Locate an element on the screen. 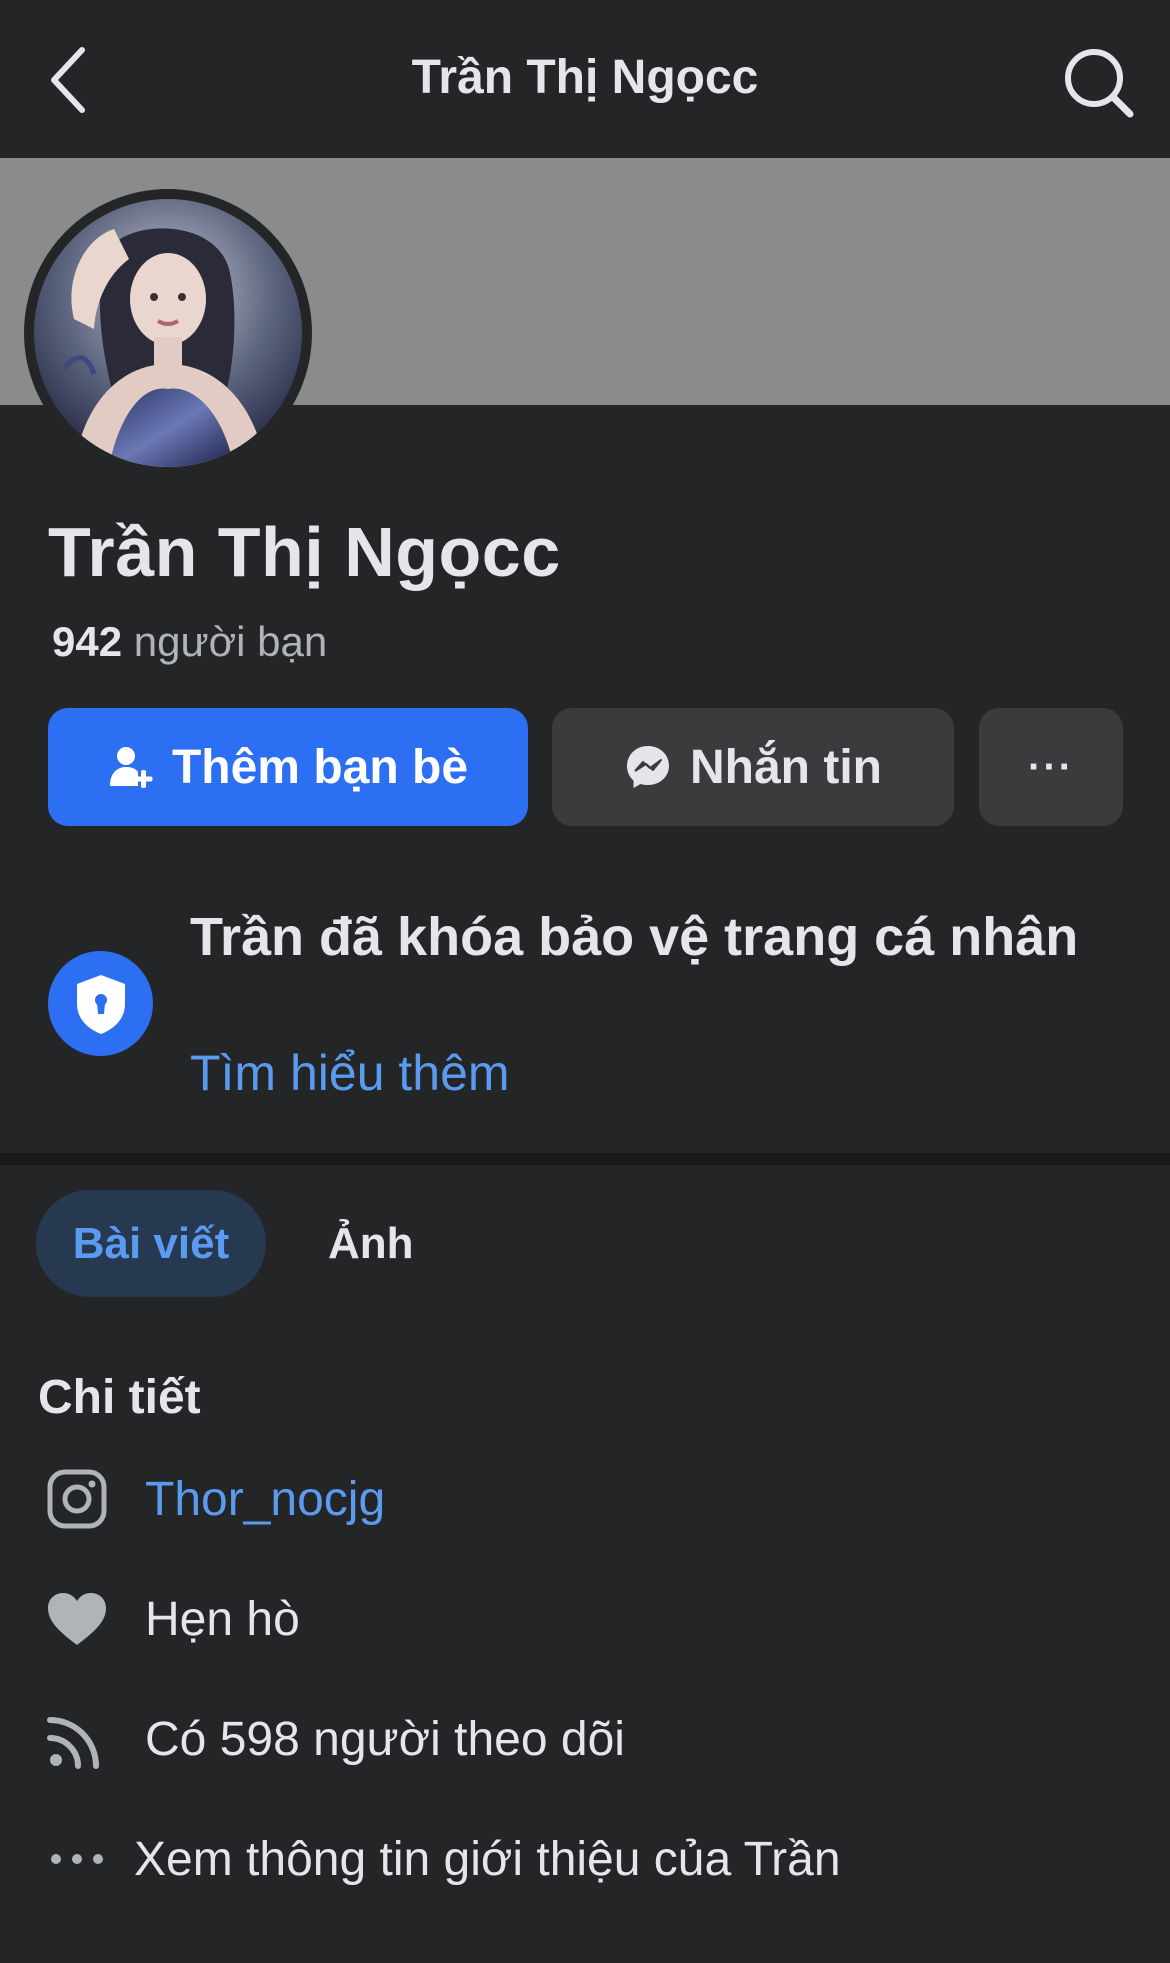 The width and height of the screenshot is (1170, 1963). friends-count: 942 người bạn is located at coordinates (189, 642).